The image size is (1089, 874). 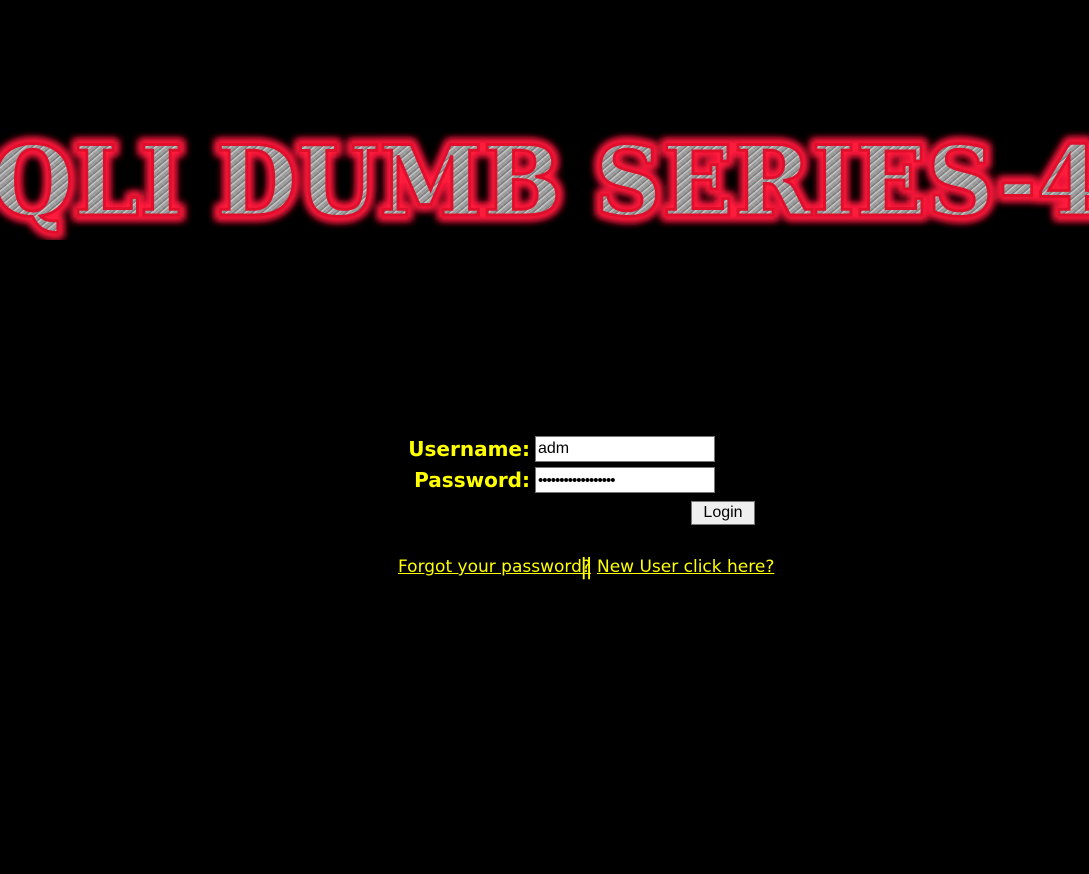 What do you see at coordinates (494, 567) in the screenshot?
I see `forgot-password-link: Forgot your password?` at bounding box center [494, 567].